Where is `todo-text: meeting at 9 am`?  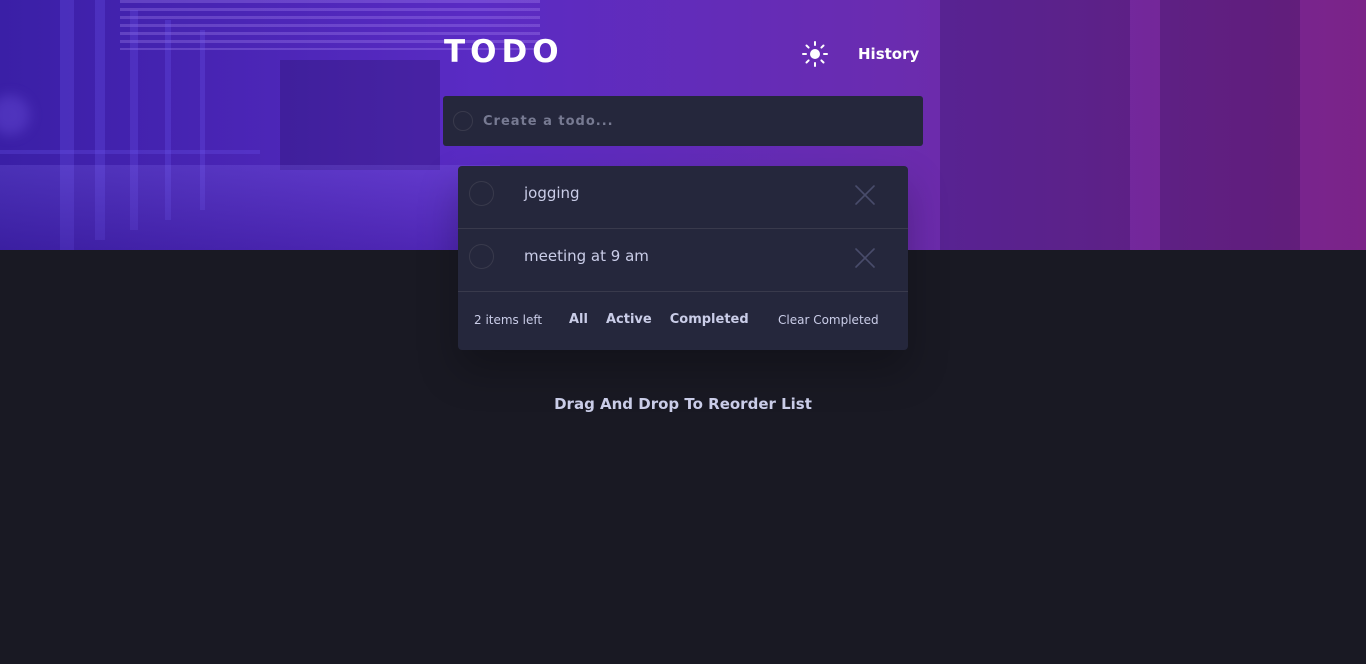 todo-text: meeting at 9 am is located at coordinates (586, 256).